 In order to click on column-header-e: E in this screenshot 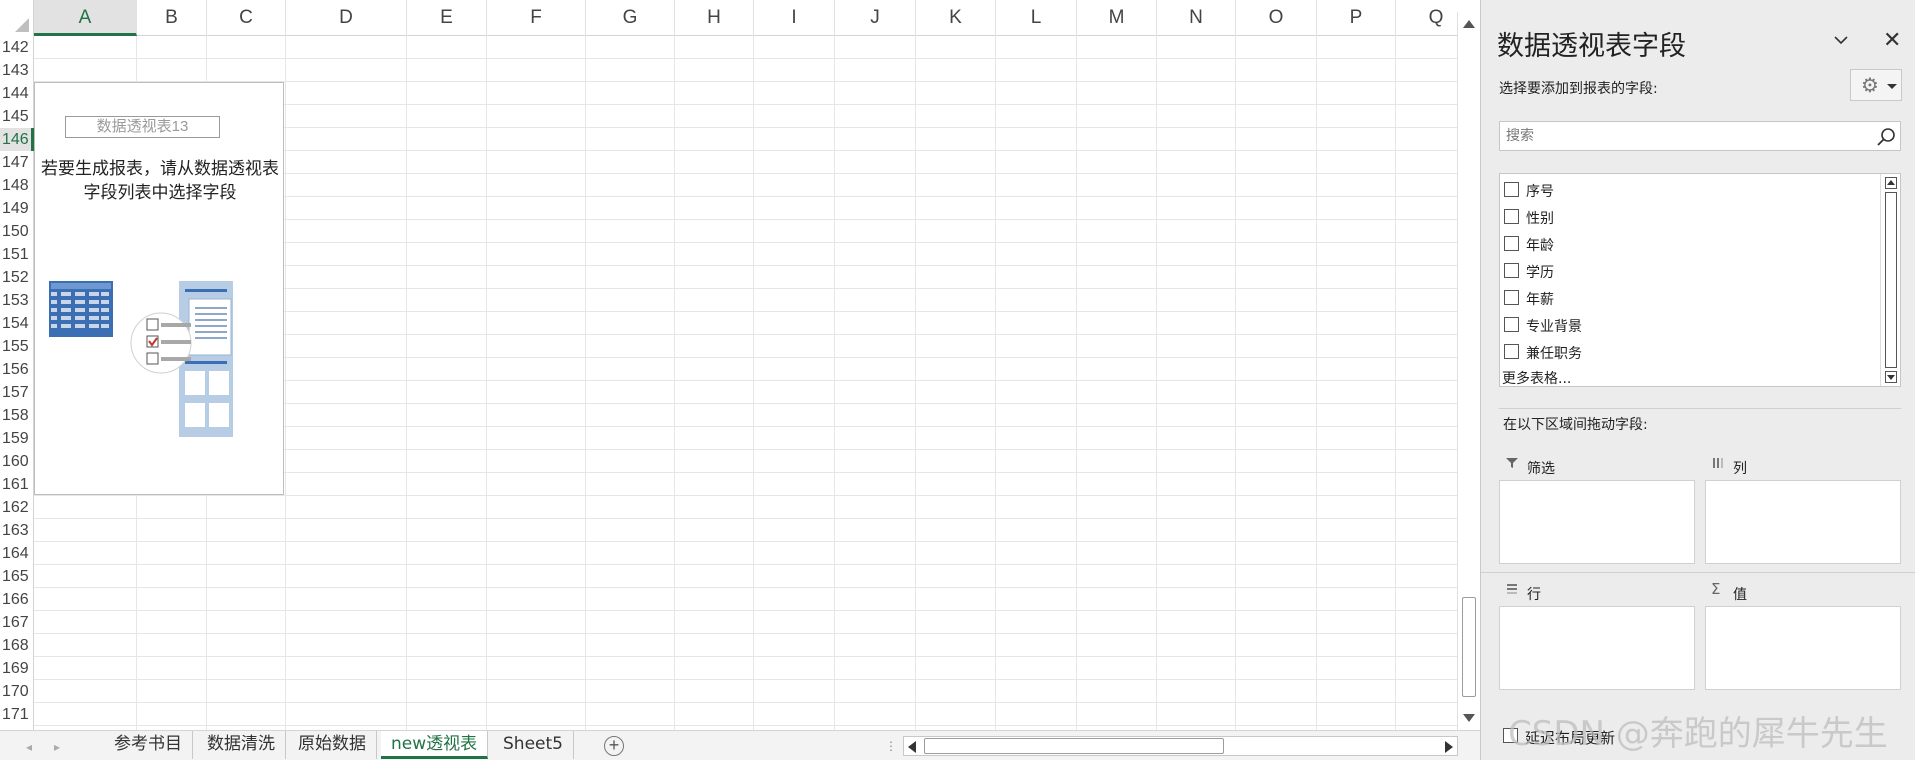, I will do `click(447, 18)`.